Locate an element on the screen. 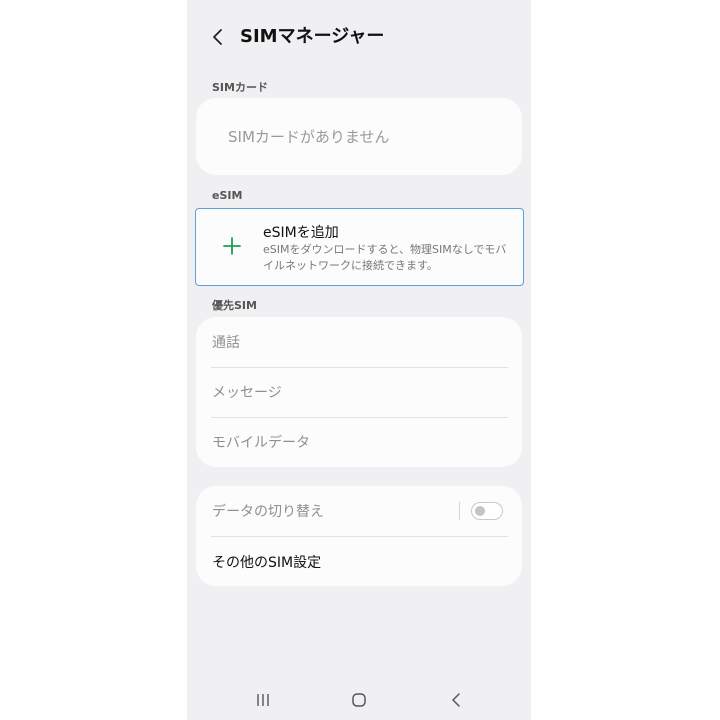  other-settings-panel: データの切り替え その他のSIM設定 is located at coordinates (359, 536).